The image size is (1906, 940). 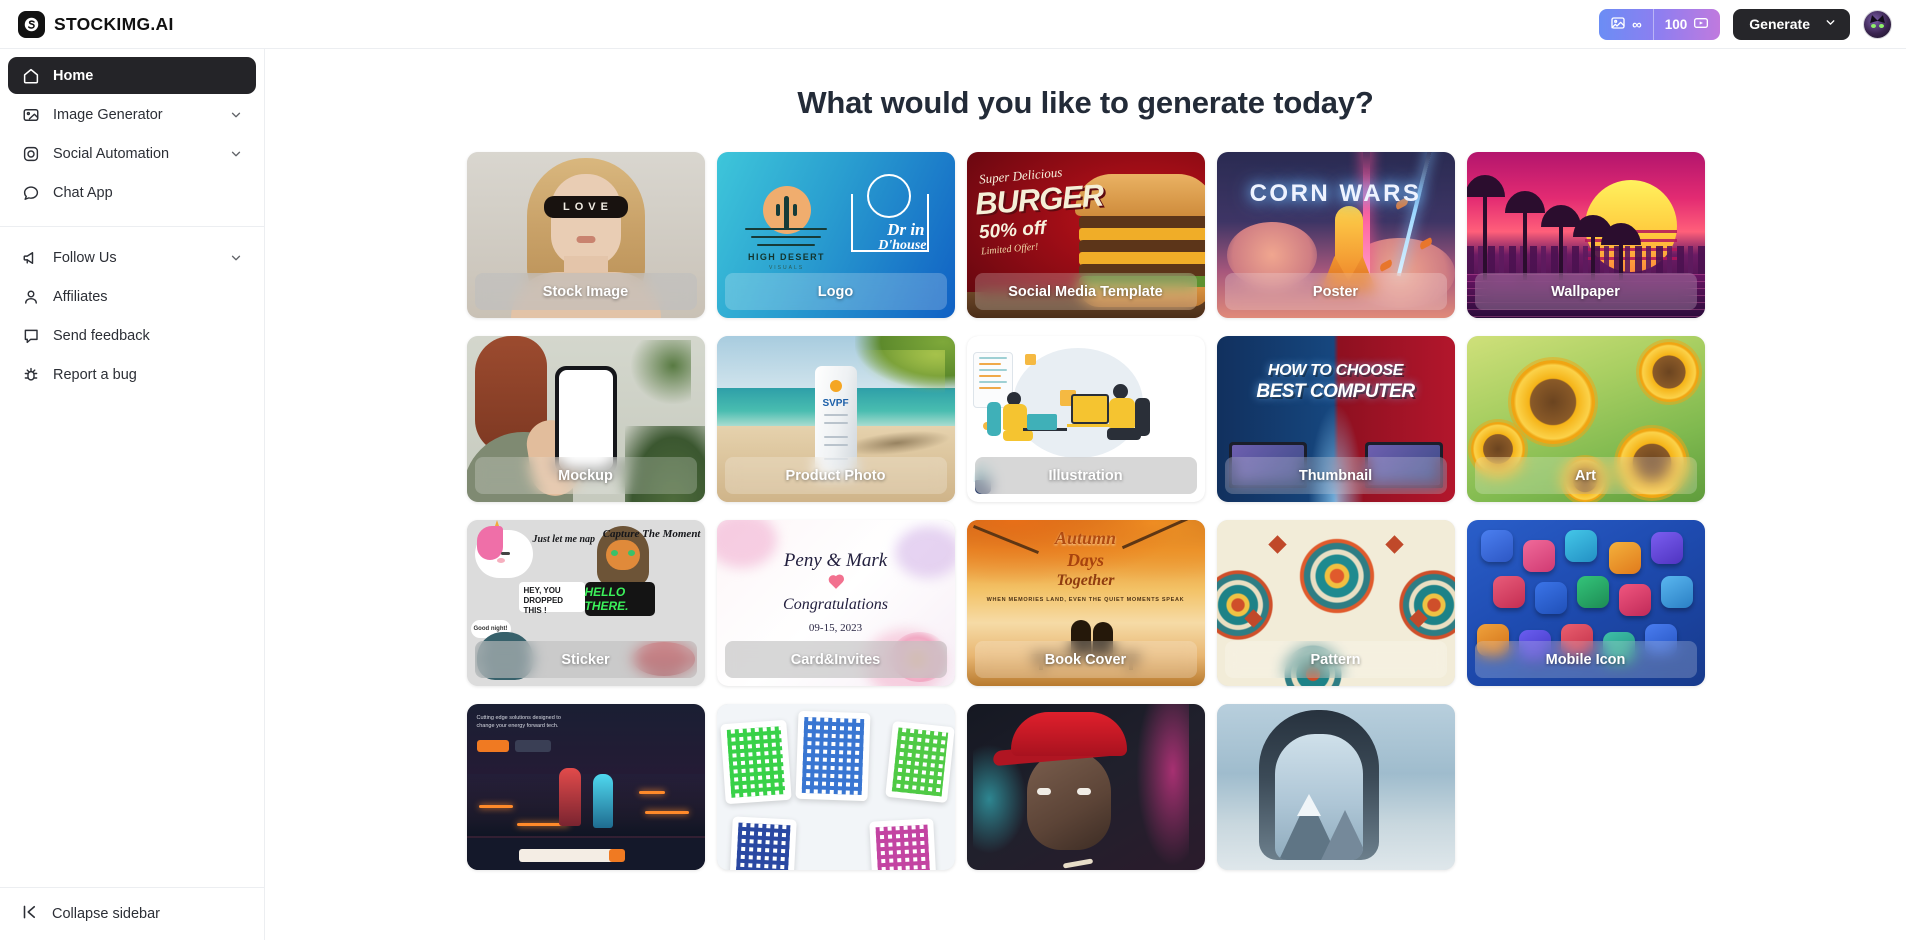 I want to click on artwork-text-best-computer: BEST COMPUTER, so click(x=1335, y=391).